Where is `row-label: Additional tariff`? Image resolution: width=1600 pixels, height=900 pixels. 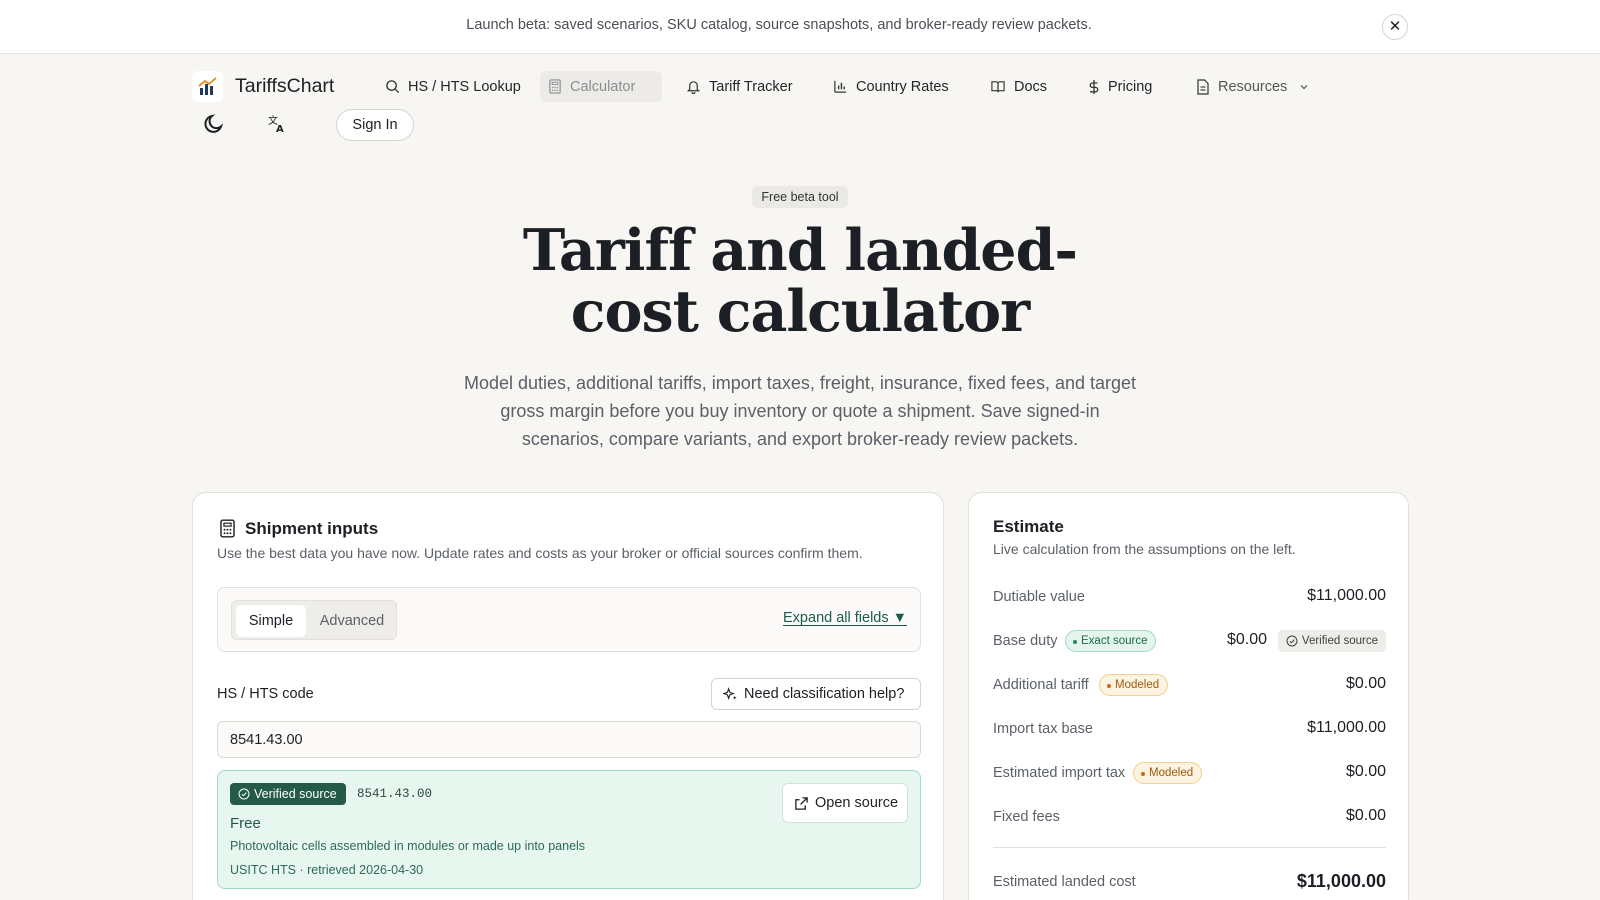 row-label: Additional tariff is located at coordinates (1041, 685).